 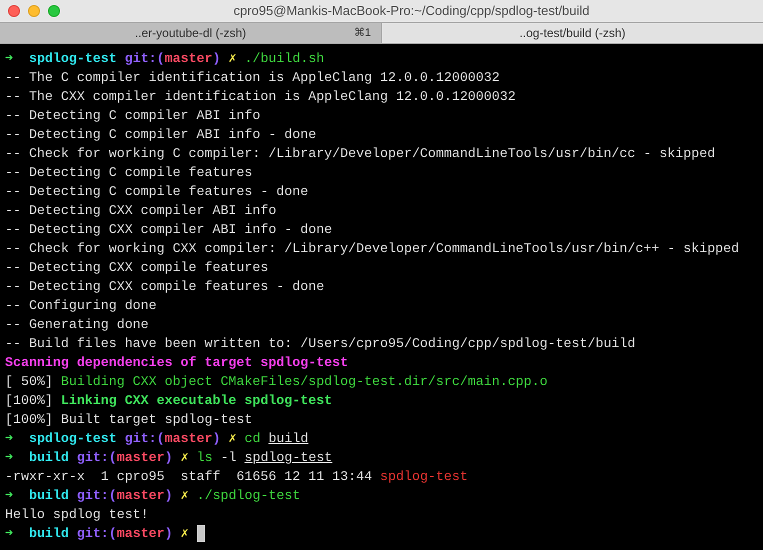 I want to click on tab: ..og-test/build (-zsh), so click(x=572, y=33).